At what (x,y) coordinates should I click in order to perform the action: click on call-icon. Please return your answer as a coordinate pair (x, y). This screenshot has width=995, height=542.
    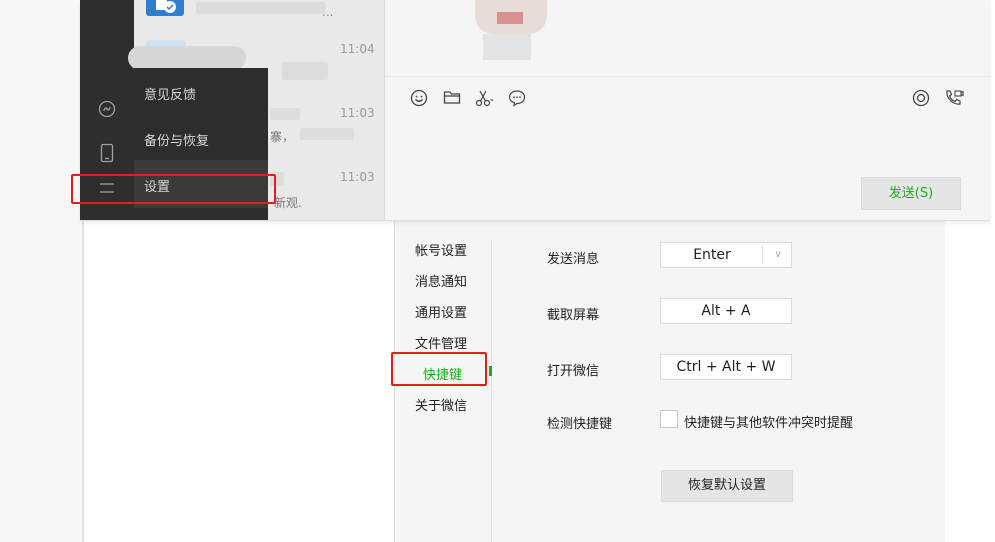
    Looking at the image, I should click on (954, 99).